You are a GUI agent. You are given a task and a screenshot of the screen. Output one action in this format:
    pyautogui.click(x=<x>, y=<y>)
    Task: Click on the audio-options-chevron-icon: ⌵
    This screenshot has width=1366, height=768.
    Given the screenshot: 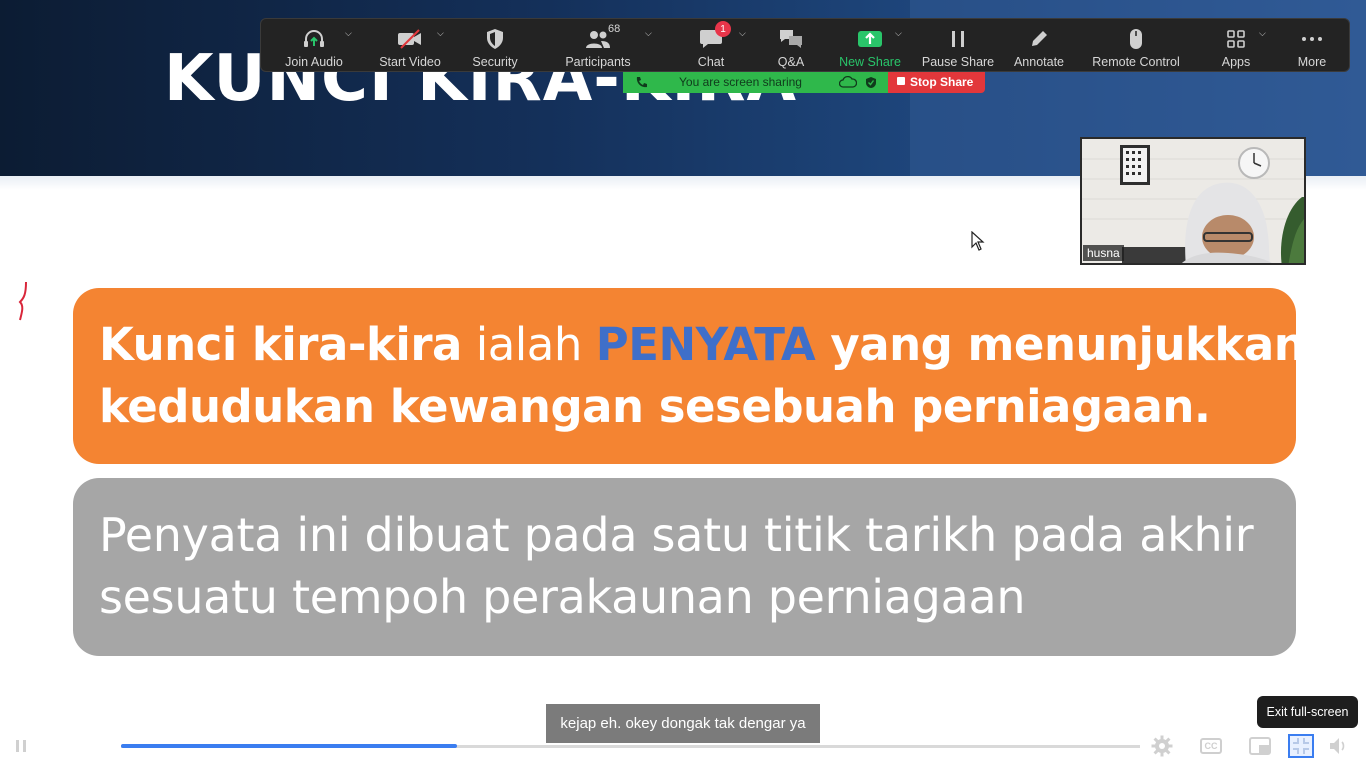 What is the action you would take?
    pyautogui.click(x=348, y=34)
    